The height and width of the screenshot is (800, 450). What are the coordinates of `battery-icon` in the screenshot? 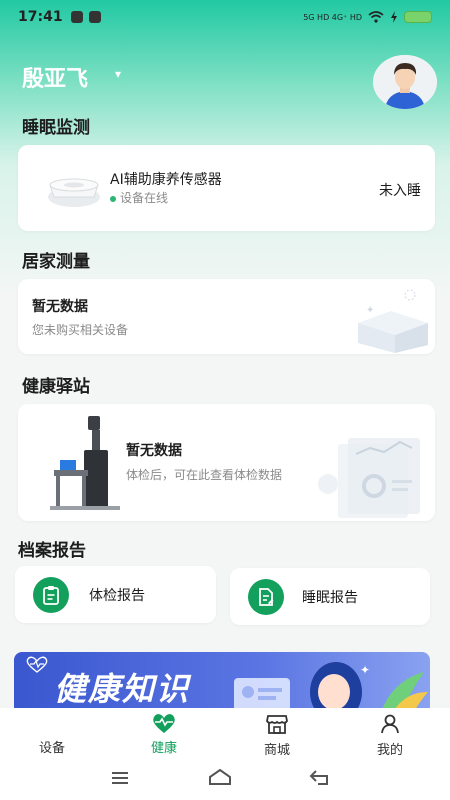 It's located at (418, 17).